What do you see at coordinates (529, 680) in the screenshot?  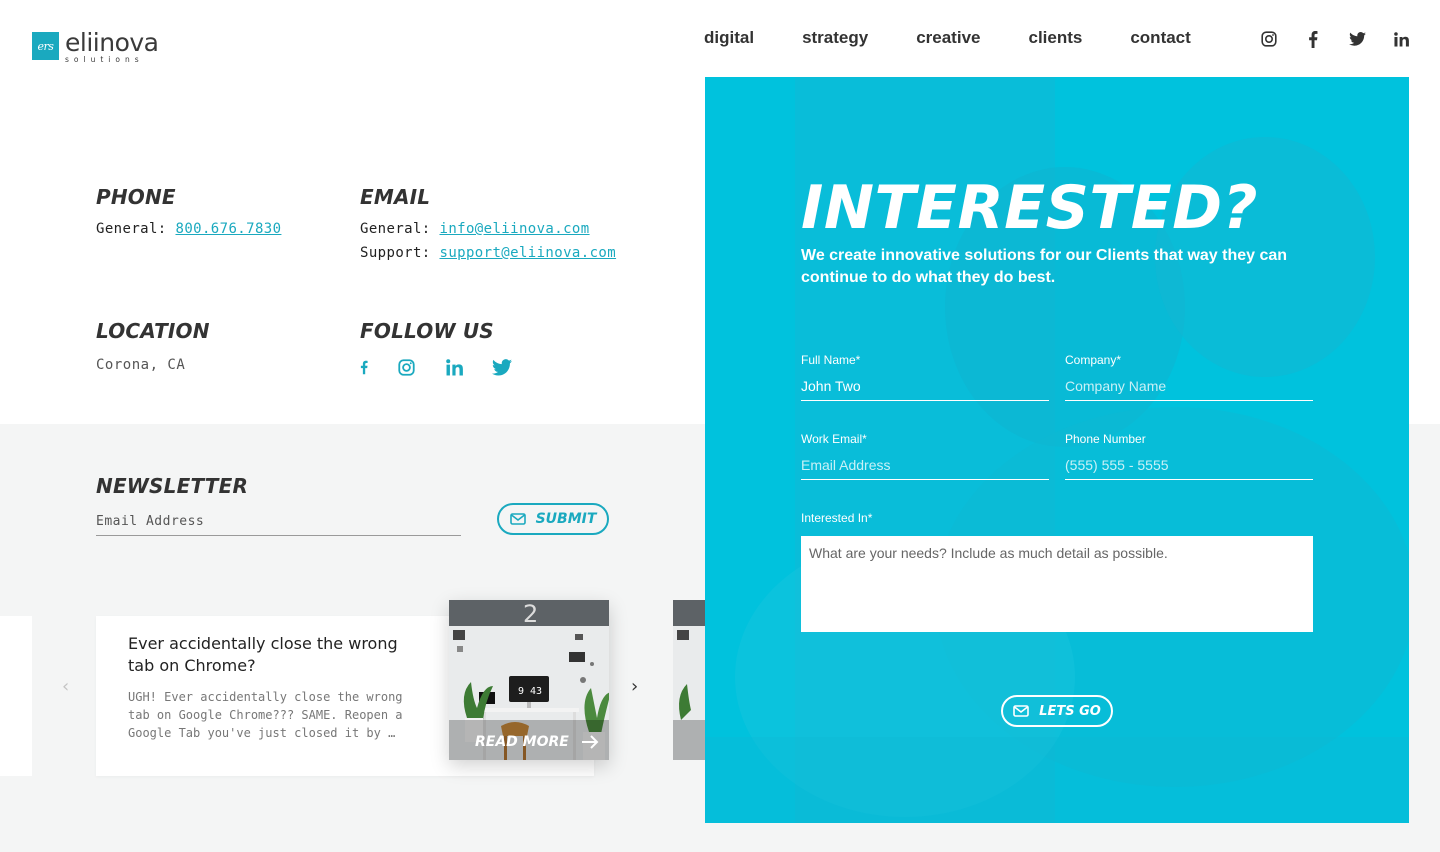 I see `blog-post-image: 2 9 43 READ MORE` at bounding box center [529, 680].